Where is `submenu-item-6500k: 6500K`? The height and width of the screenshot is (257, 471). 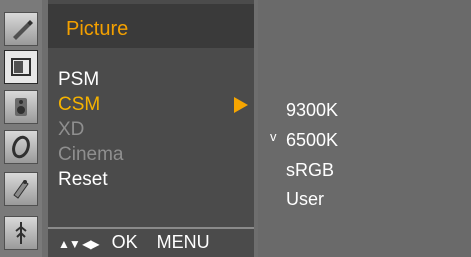 submenu-item-6500k: 6500K is located at coordinates (312, 140).